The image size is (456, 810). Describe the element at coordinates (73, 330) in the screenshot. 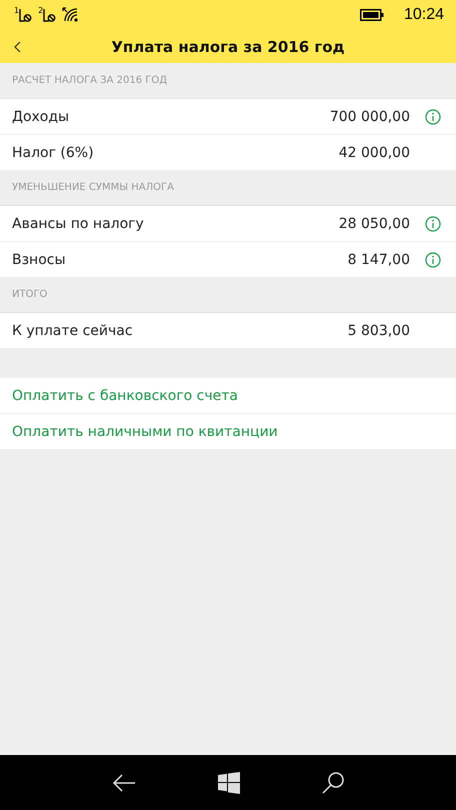

I see `row-label: К уплате сейчас` at that location.